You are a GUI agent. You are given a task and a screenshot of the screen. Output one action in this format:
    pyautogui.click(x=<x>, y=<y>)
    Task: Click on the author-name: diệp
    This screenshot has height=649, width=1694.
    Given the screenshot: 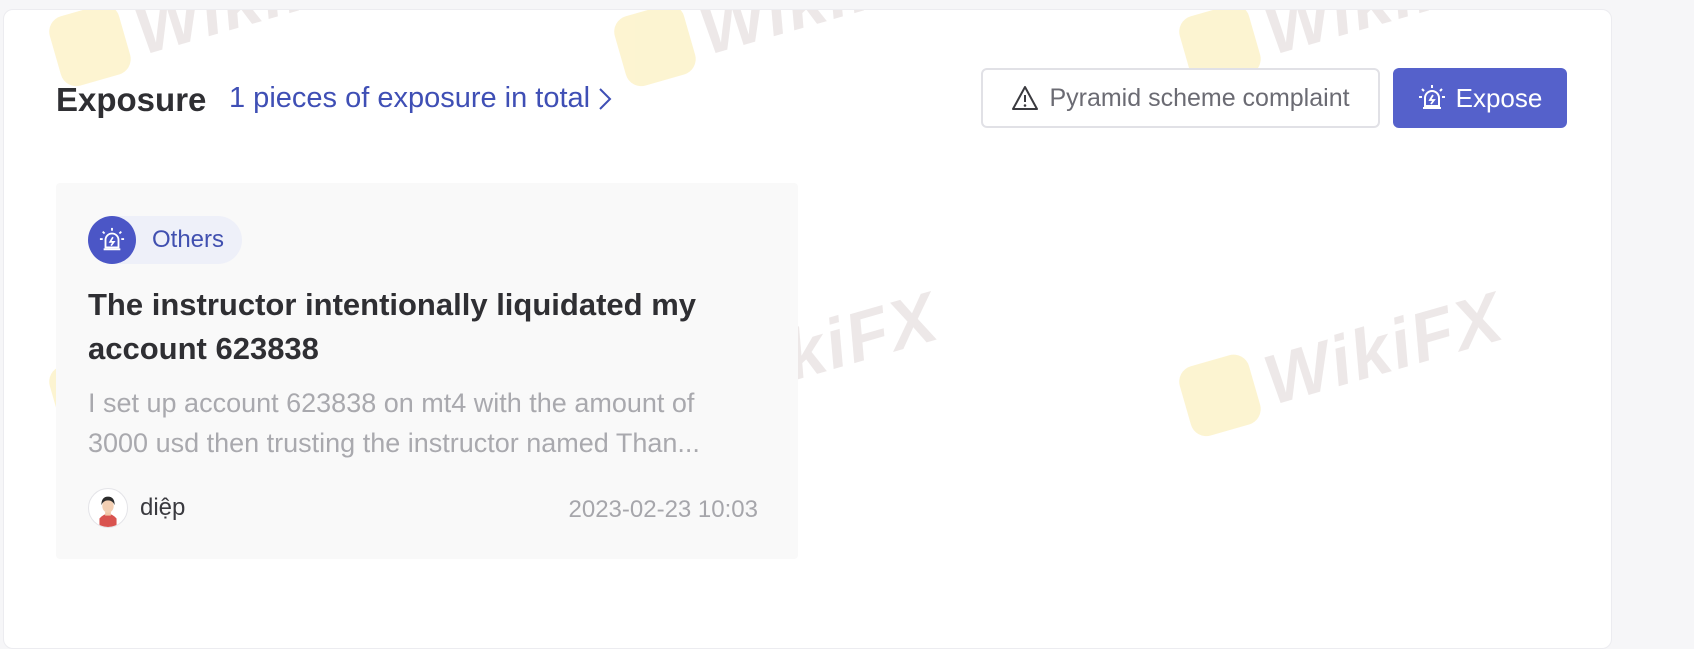 What is the action you would take?
    pyautogui.click(x=163, y=507)
    